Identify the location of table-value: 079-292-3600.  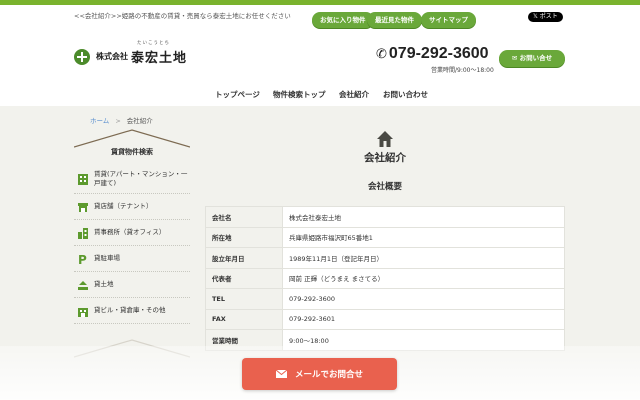
(423, 299).